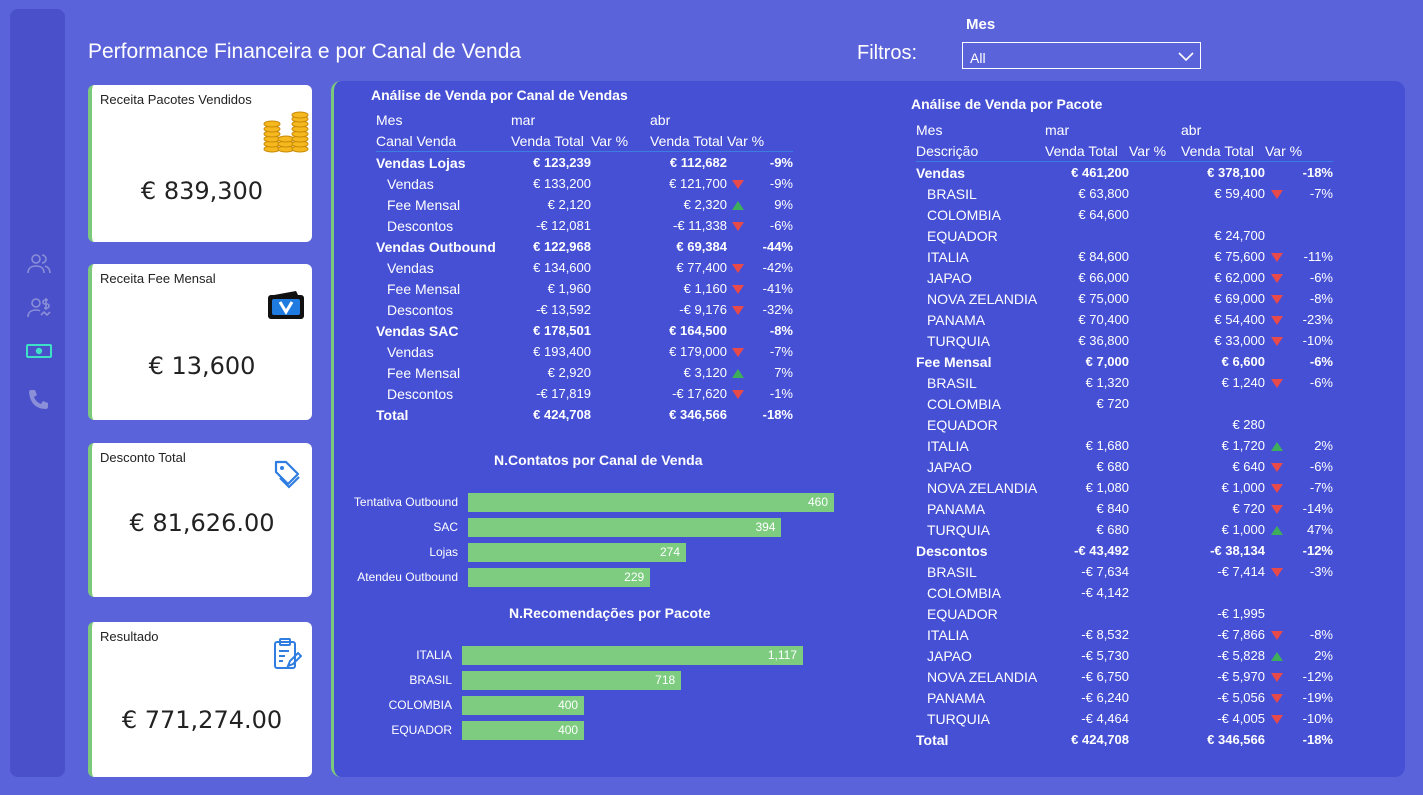 Image resolution: width=1423 pixels, height=795 pixels. I want to click on table-row: COLOMBIA € 720, so click(1124, 403).